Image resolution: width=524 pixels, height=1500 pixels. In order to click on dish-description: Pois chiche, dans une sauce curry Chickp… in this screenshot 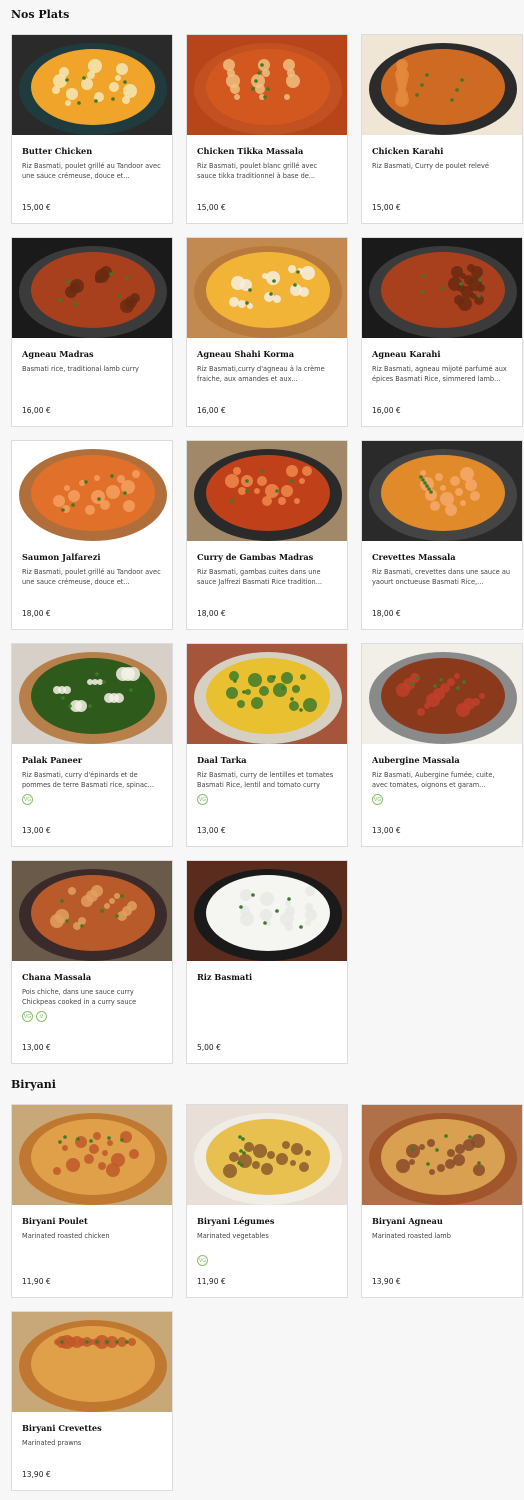, I will do `click(79, 997)`.